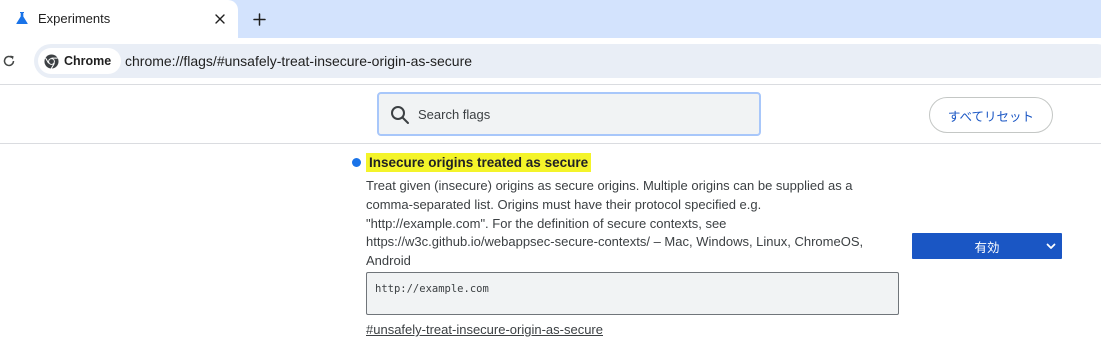  I want to click on tab-title: Experiments, so click(74, 18).